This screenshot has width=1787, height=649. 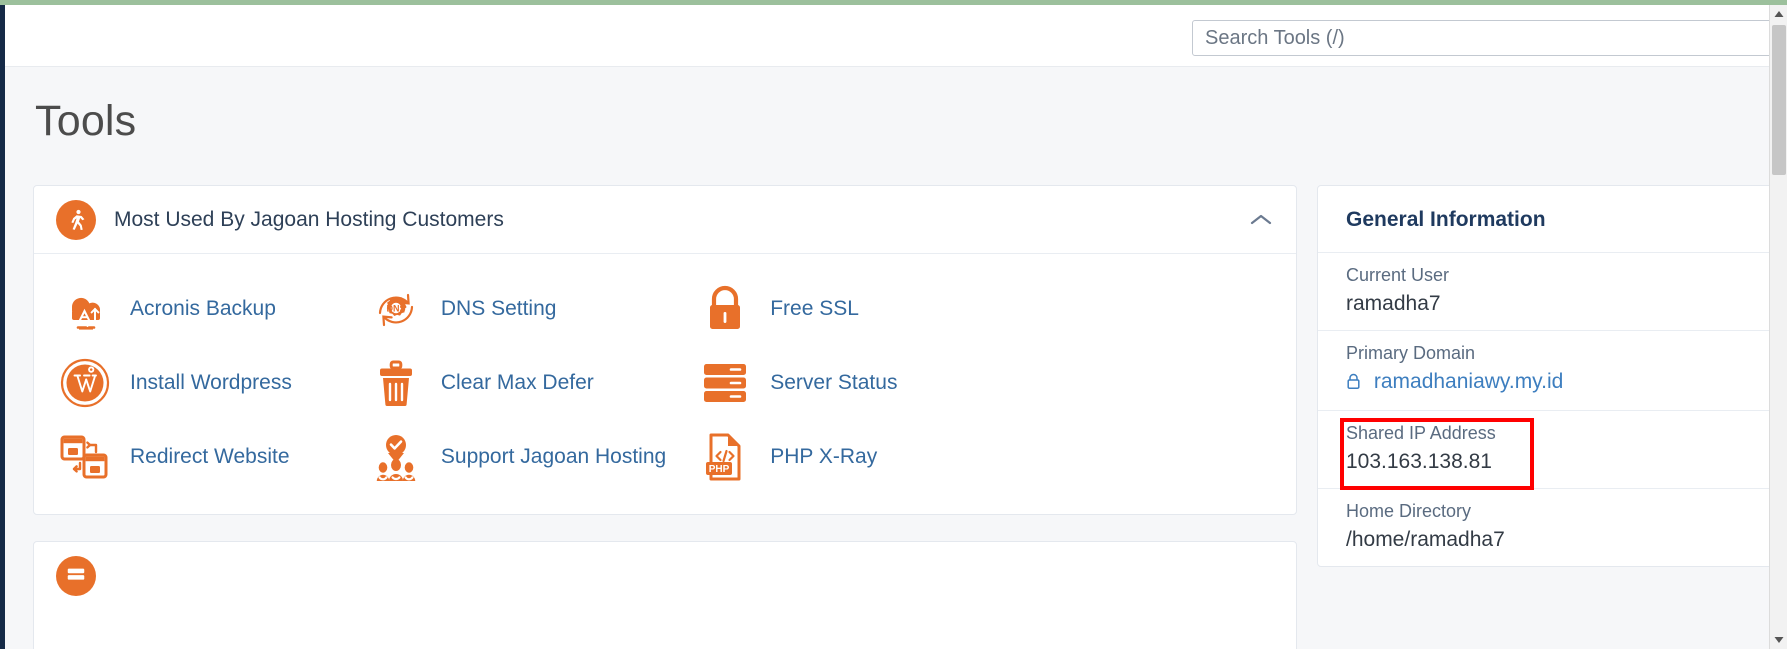 I want to click on support-people-check-icon, so click(x=396, y=457).